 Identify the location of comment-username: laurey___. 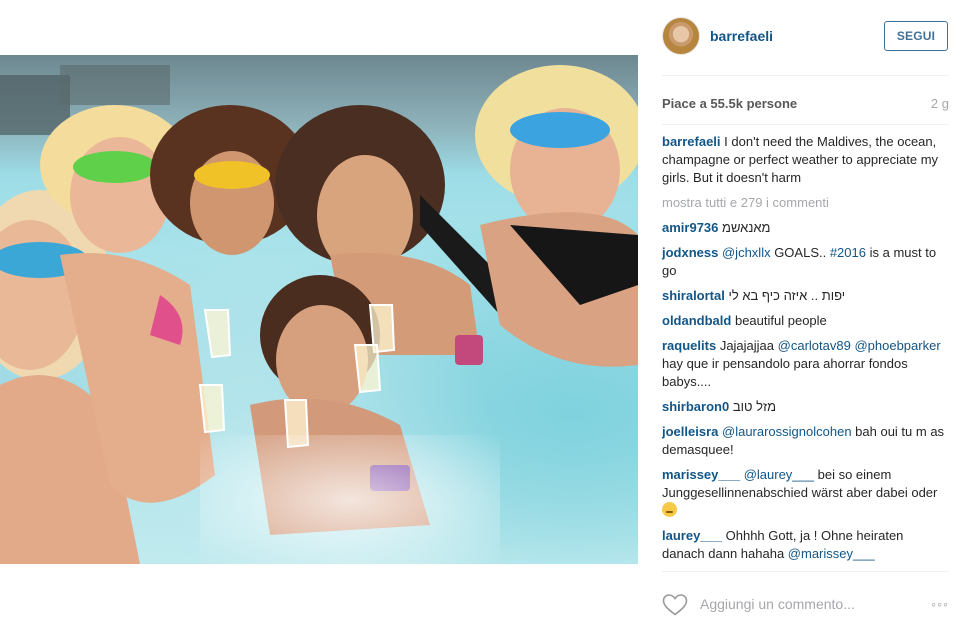
(692, 535).